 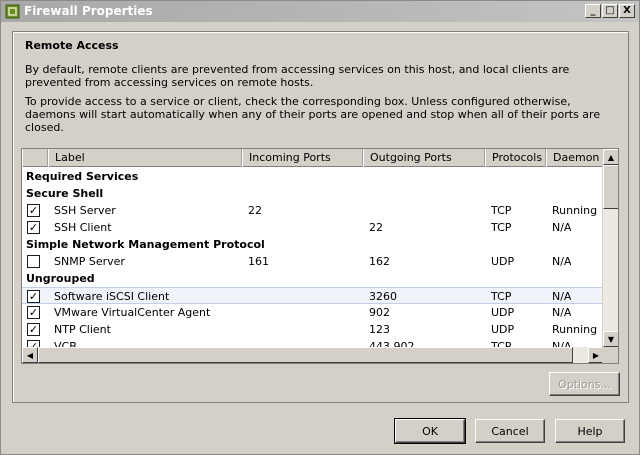 I want to click on horizontal-scrollbar: ◀ ▶, so click(x=313, y=355).